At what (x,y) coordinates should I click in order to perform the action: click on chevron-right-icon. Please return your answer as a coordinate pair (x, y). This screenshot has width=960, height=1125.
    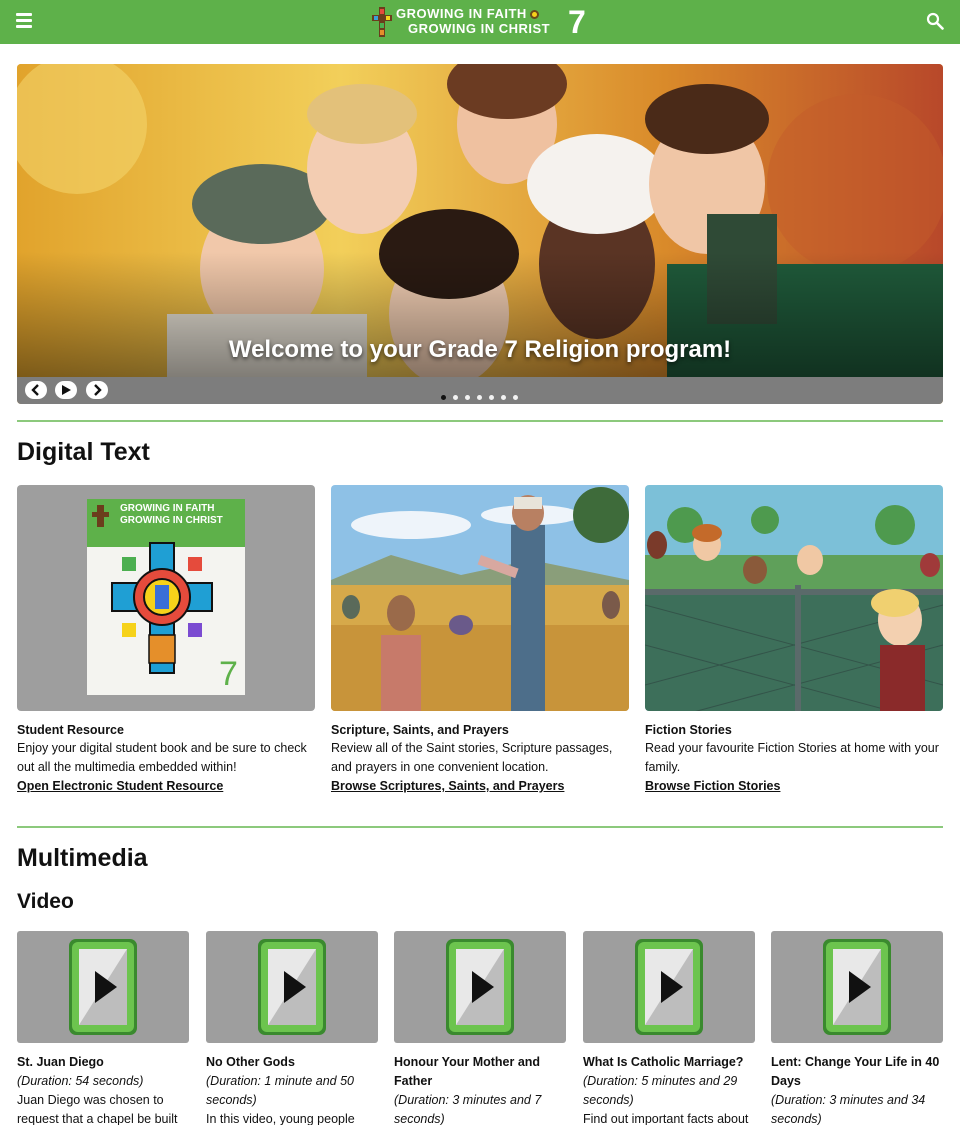
    Looking at the image, I should click on (98, 390).